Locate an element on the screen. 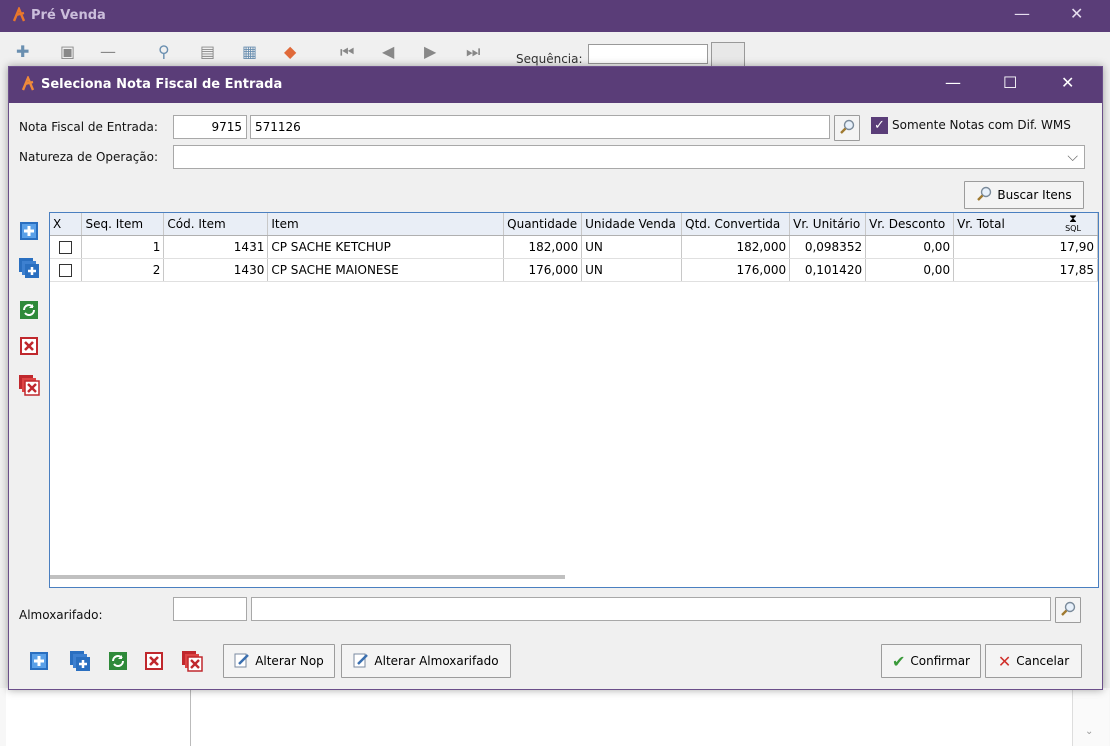 Image resolution: width=1110 pixels, height=746 pixels. chevron-down-icon: ⌵ is located at coordinates (1072, 157).